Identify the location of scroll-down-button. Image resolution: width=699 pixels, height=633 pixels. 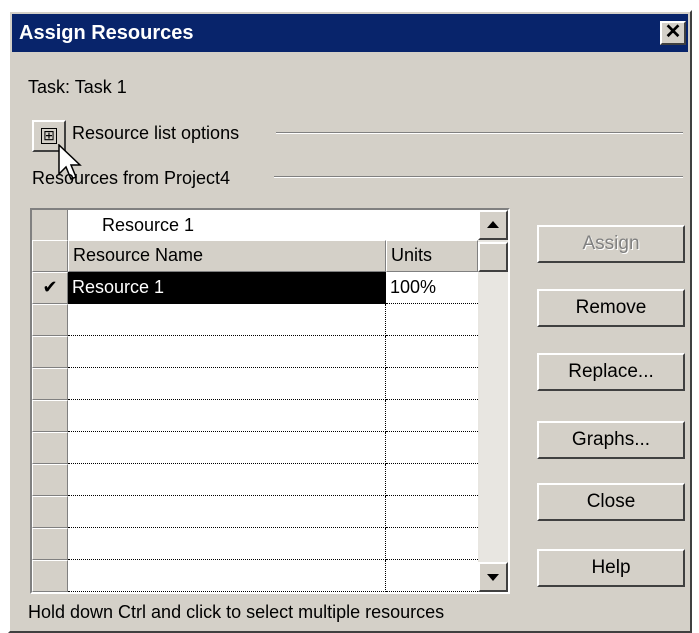
(493, 577).